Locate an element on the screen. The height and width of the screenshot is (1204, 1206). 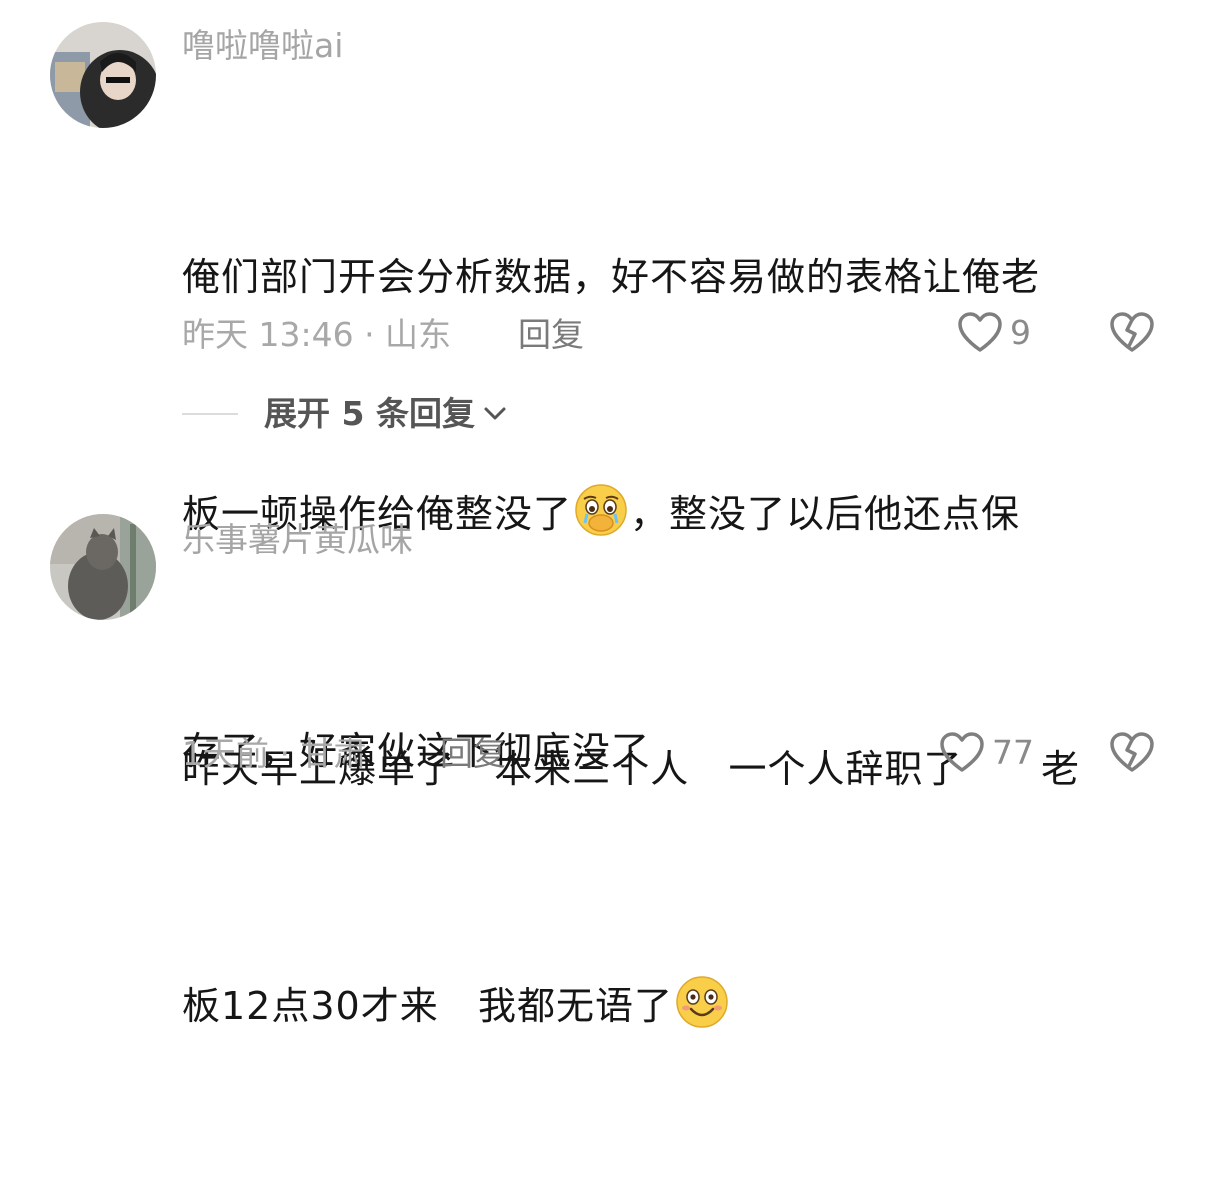
expand-replies-button: 展开 5 条回复 is located at coordinates (344, 414).